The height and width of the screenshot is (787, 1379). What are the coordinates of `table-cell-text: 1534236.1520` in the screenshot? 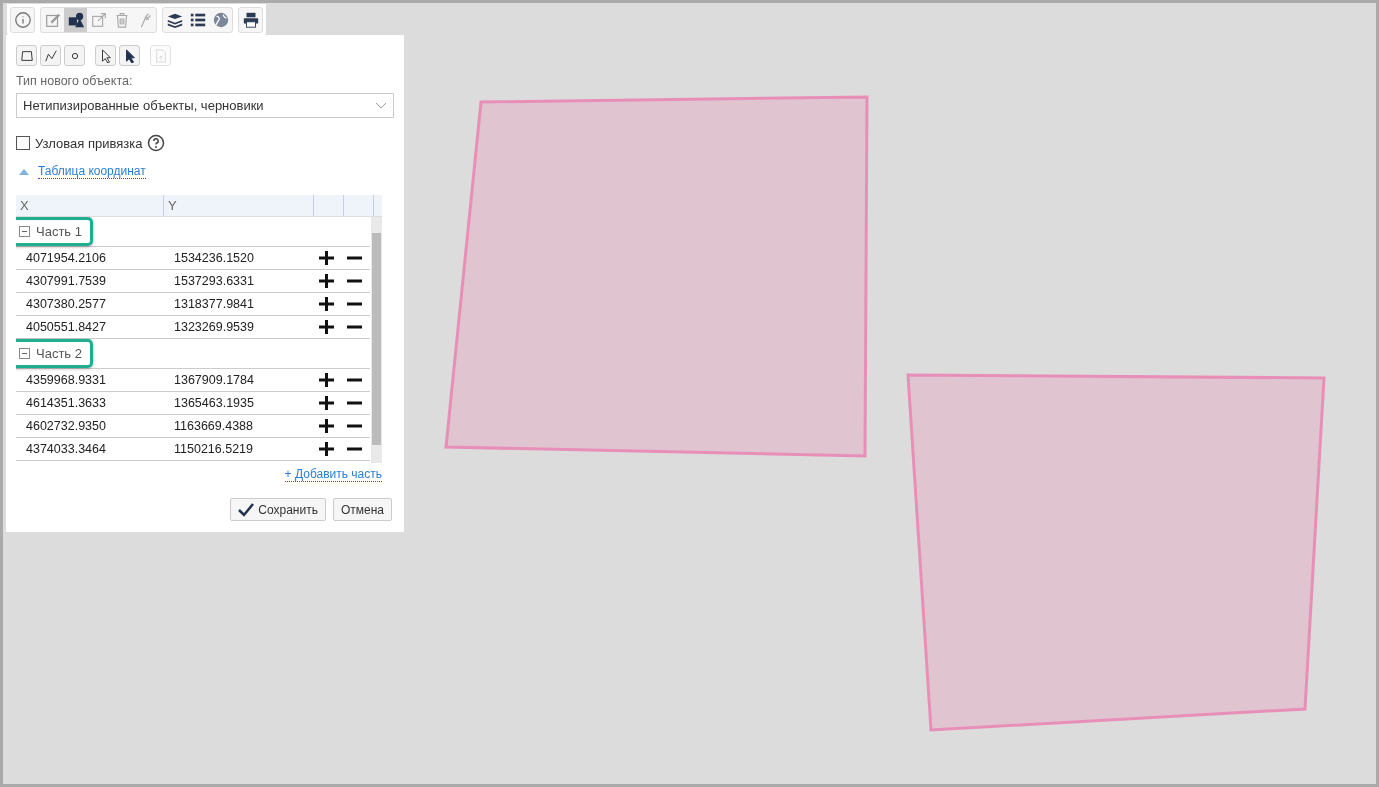 It's located at (214, 258).